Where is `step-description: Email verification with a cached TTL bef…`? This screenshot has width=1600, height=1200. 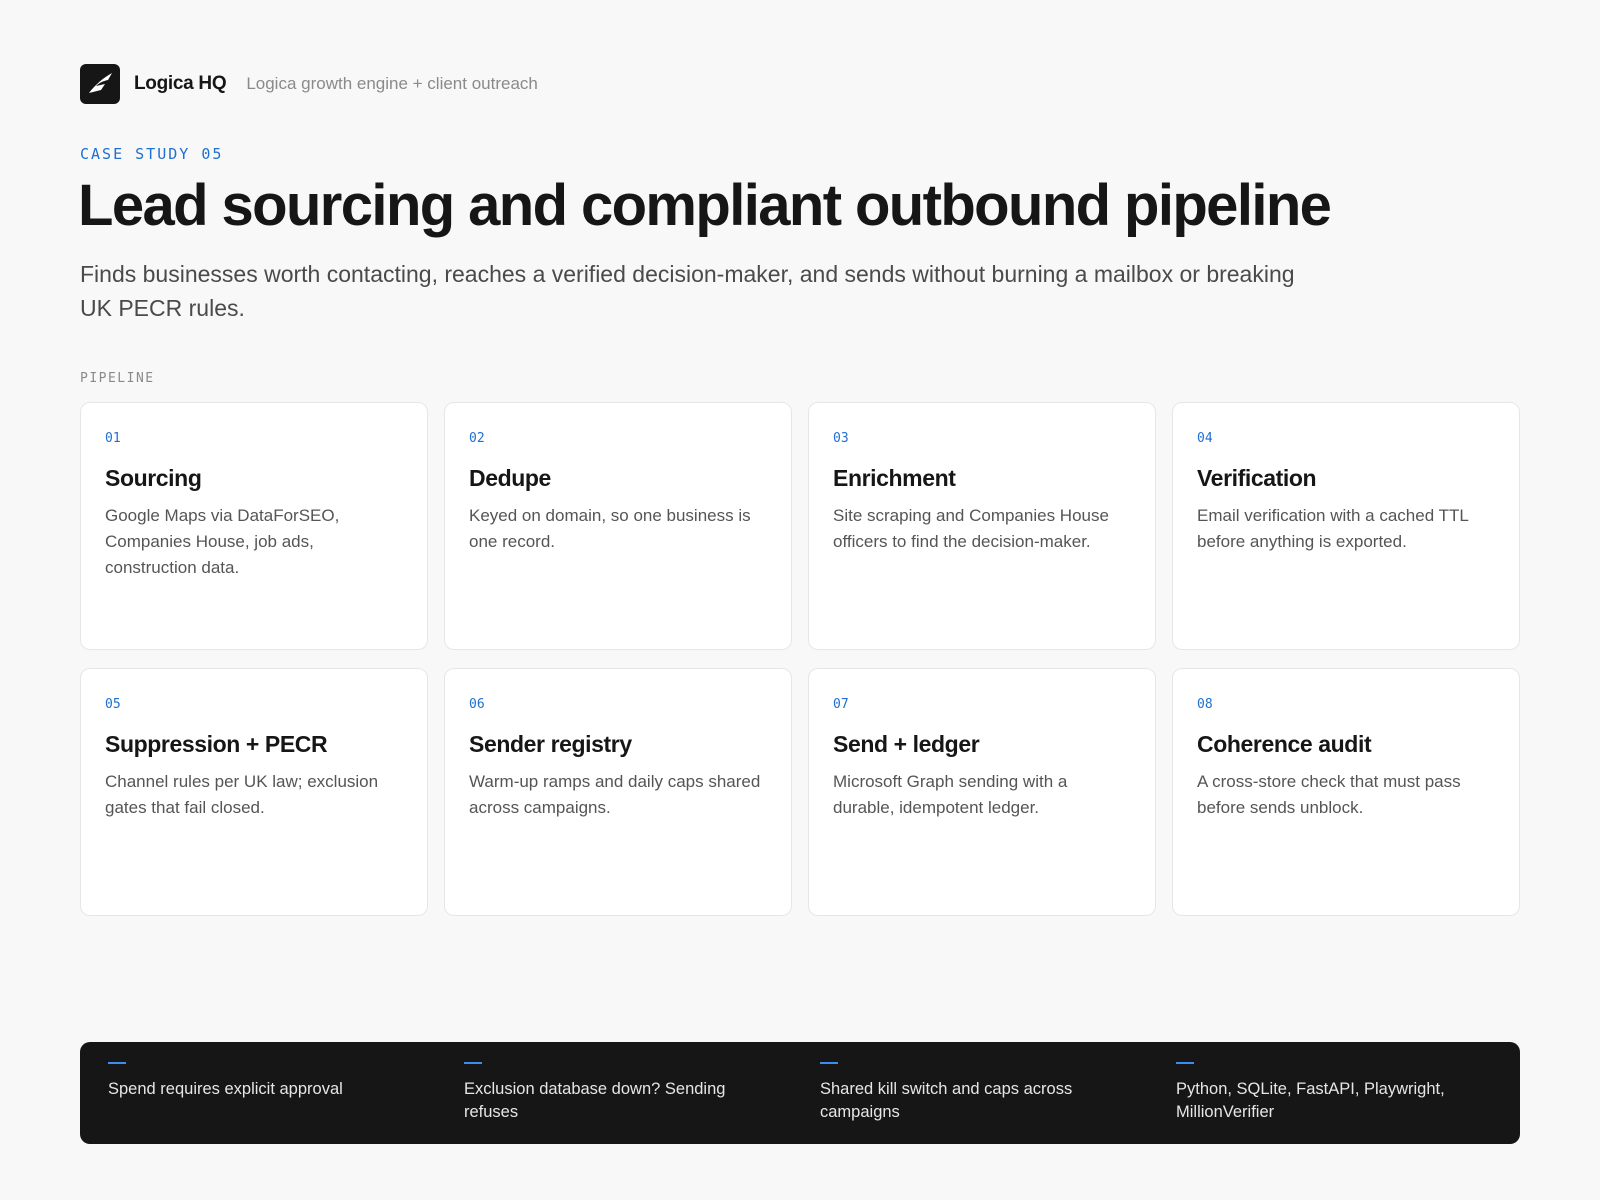 step-description: Email verification with a cached TTL bef… is located at coordinates (1333, 528).